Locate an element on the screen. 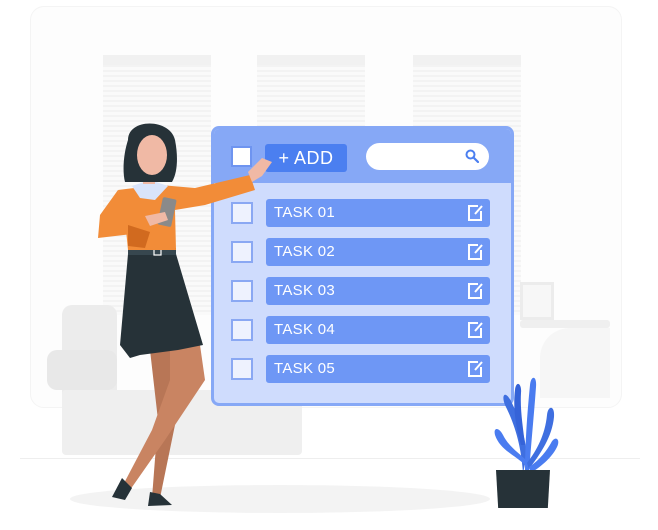  skirt is located at coordinates (161, 306).